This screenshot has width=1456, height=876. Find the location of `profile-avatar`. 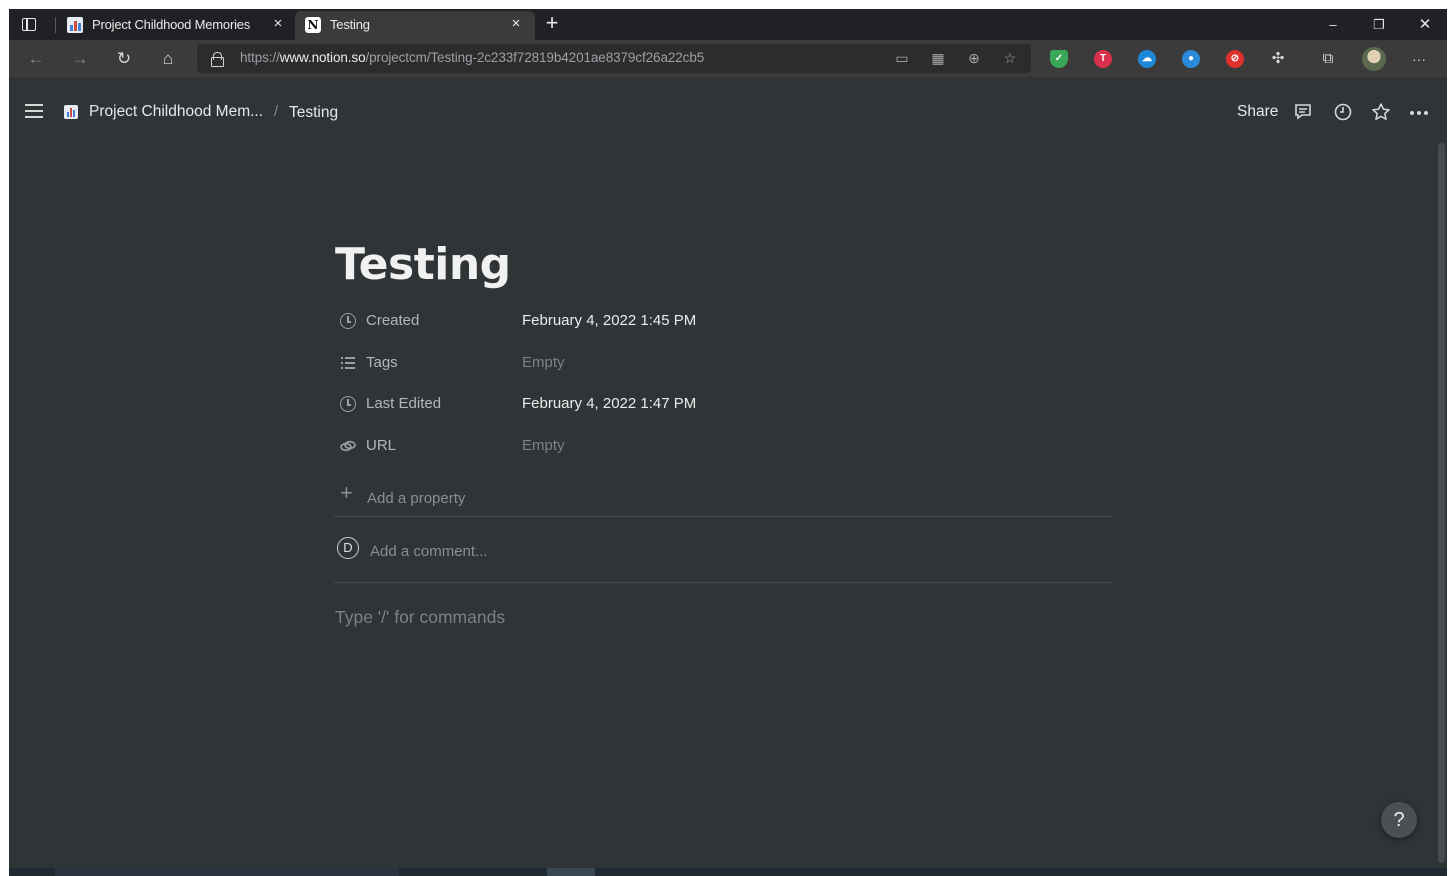

profile-avatar is located at coordinates (1374, 59).